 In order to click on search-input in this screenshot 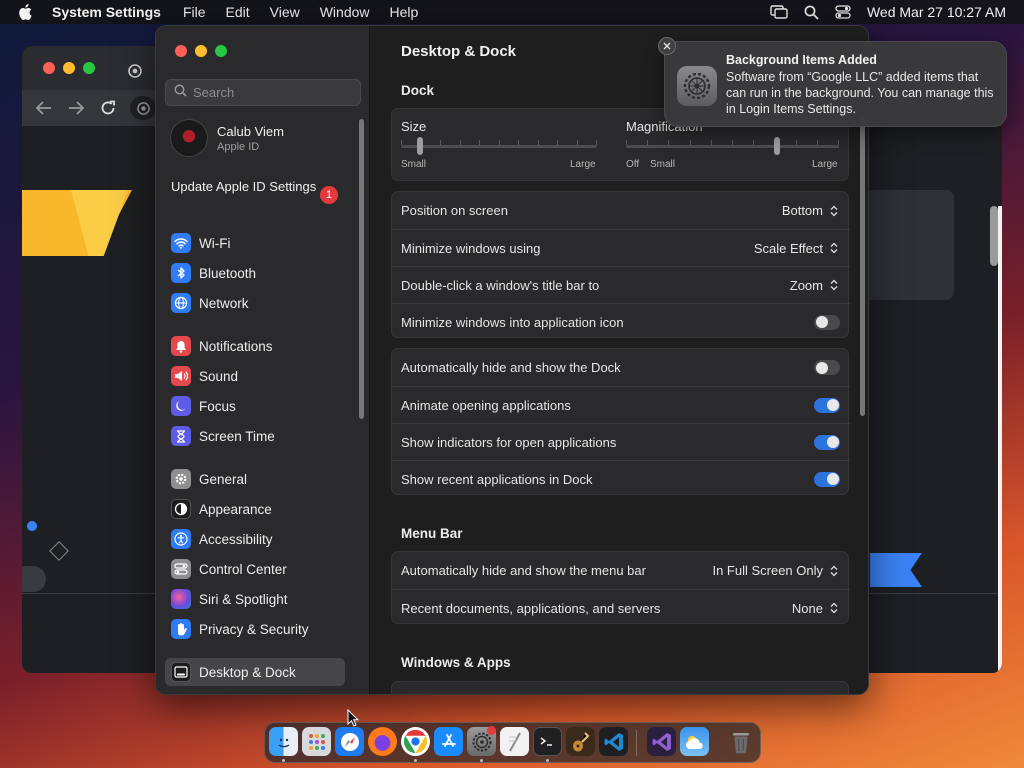, I will do `click(273, 92)`.